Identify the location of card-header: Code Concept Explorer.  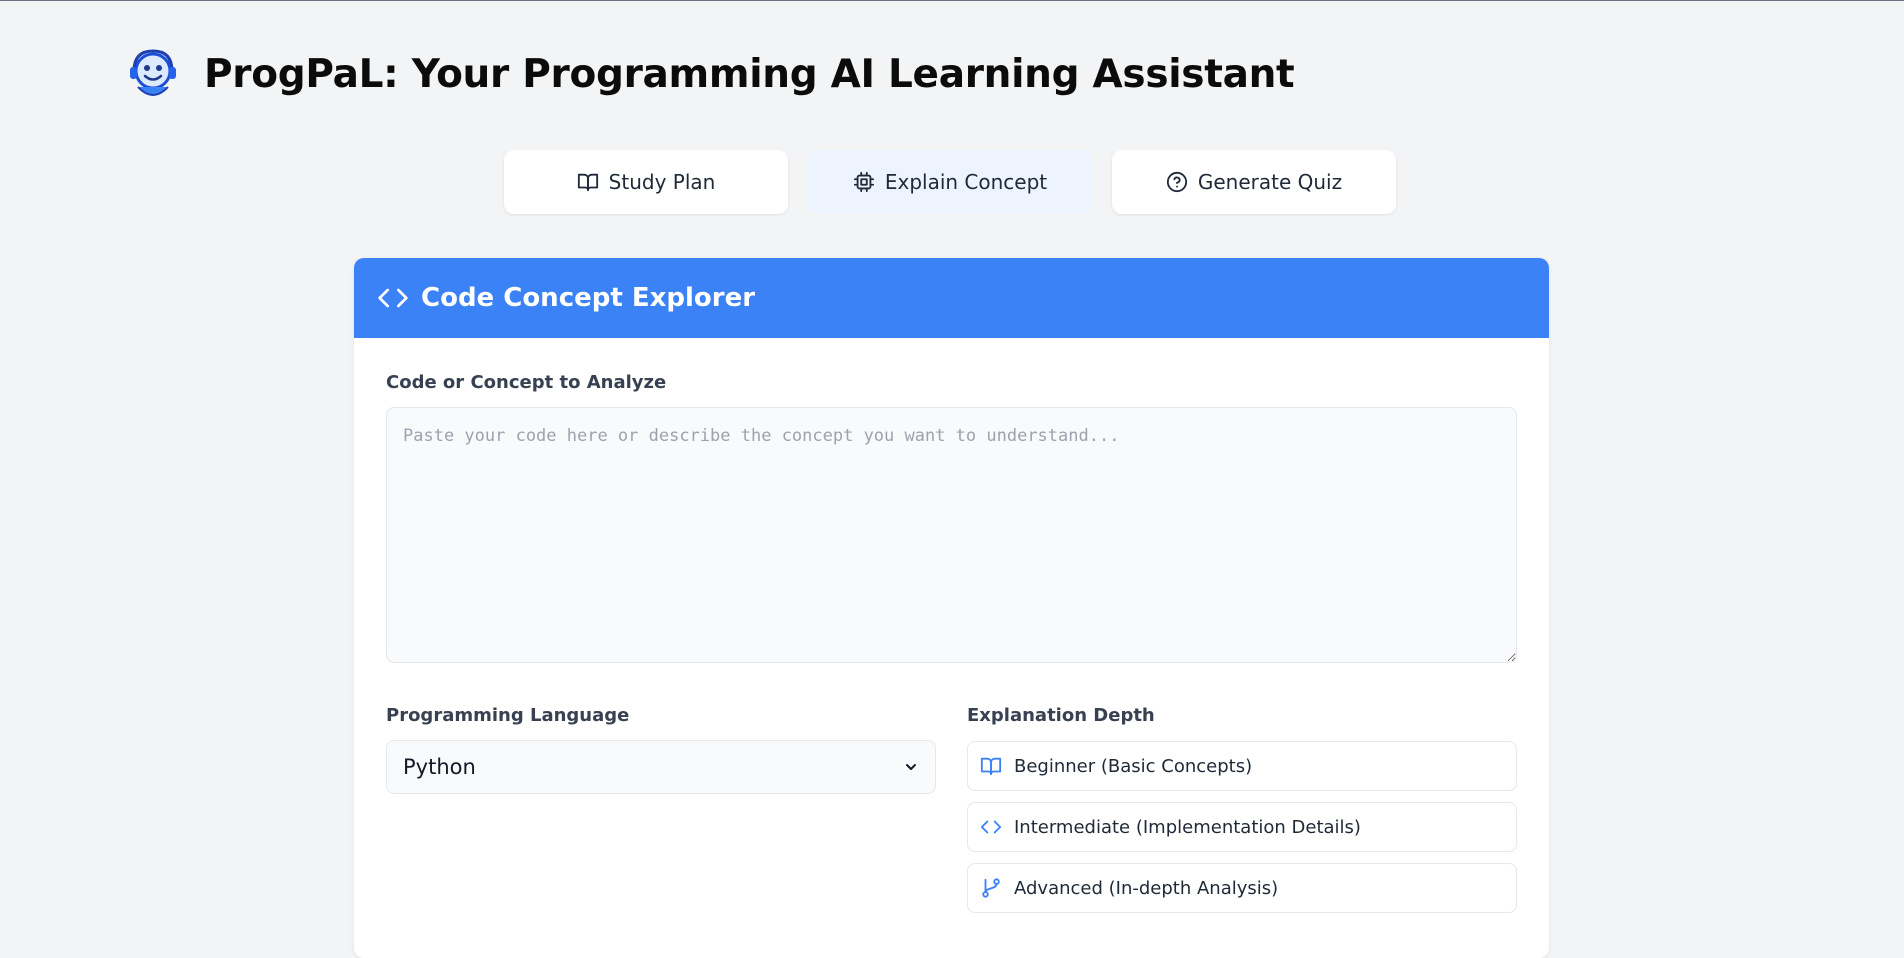
(951, 298).